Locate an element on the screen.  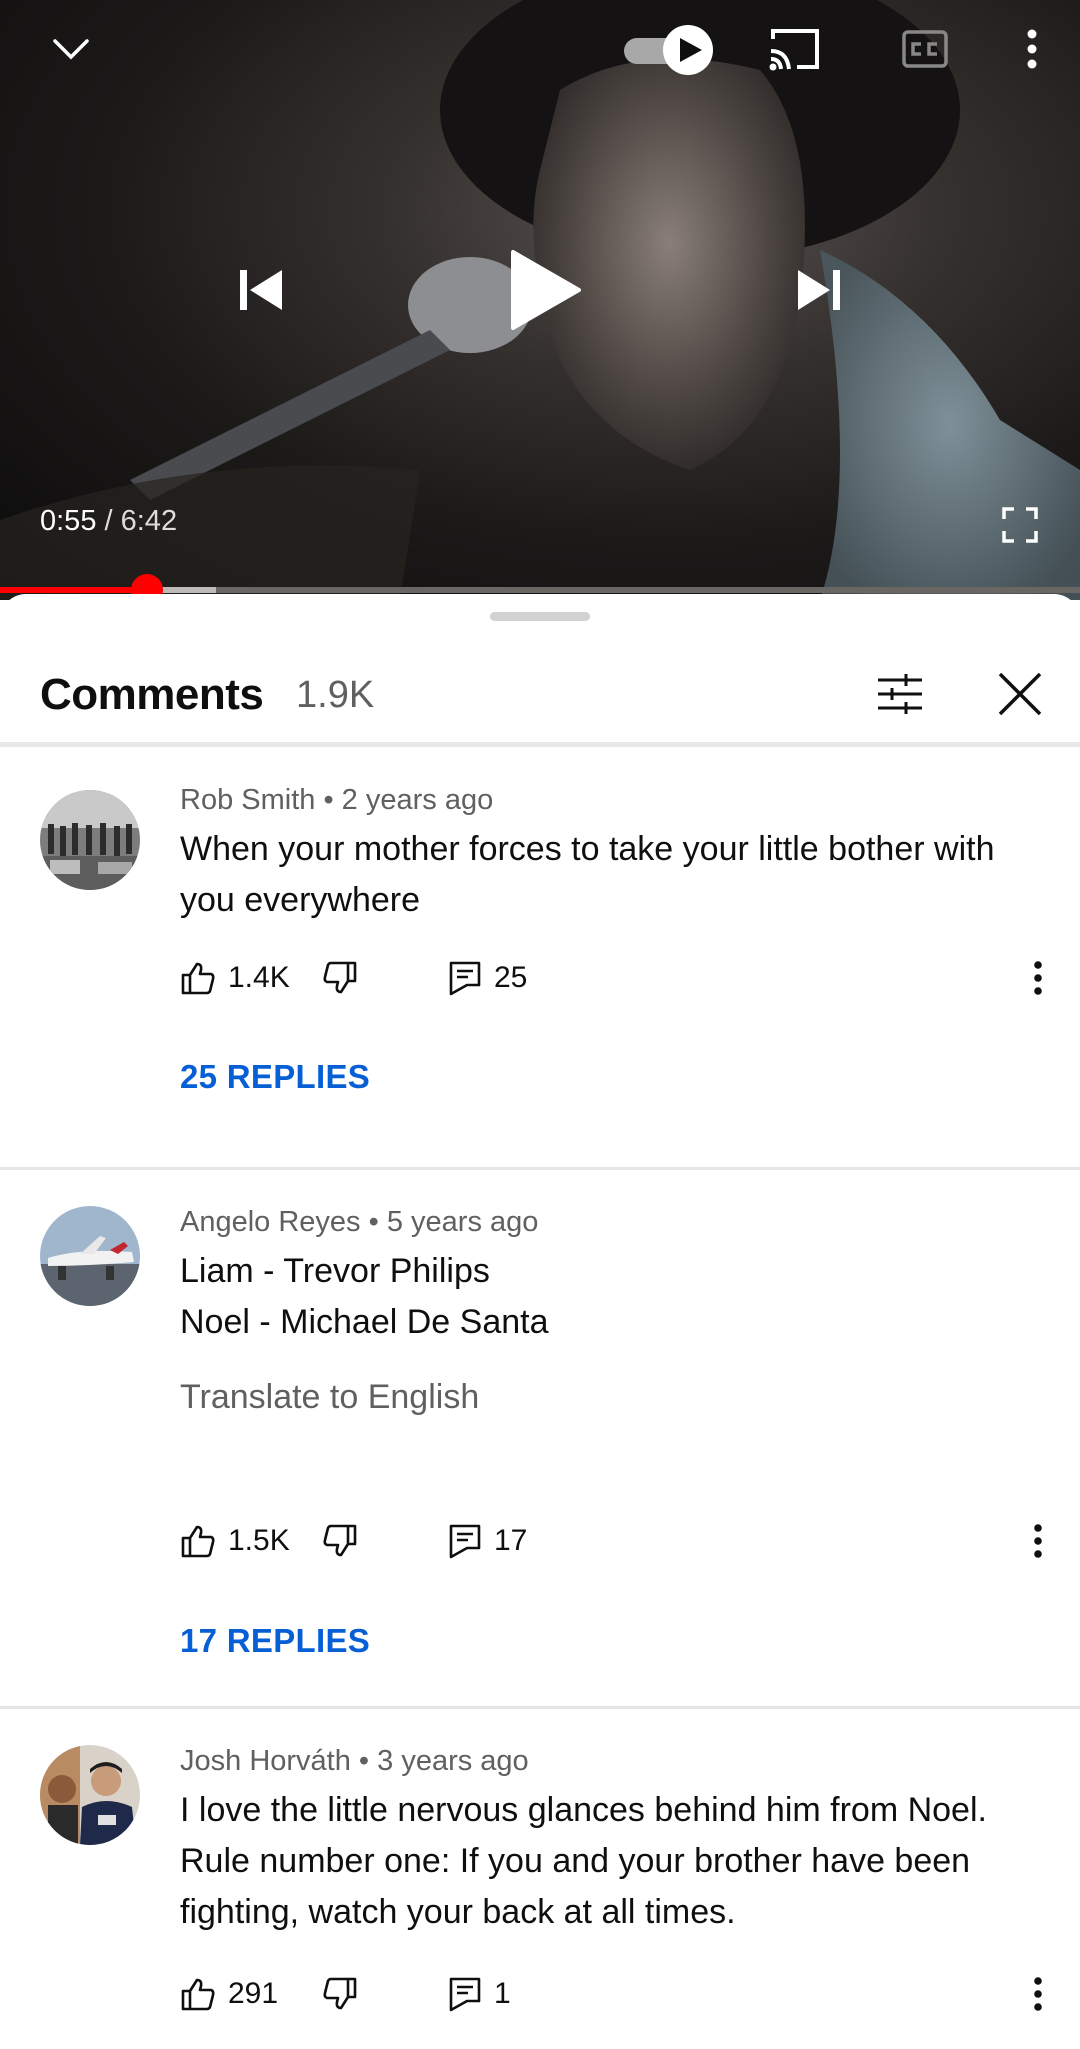
play-button is located at coordinates (545, 290).